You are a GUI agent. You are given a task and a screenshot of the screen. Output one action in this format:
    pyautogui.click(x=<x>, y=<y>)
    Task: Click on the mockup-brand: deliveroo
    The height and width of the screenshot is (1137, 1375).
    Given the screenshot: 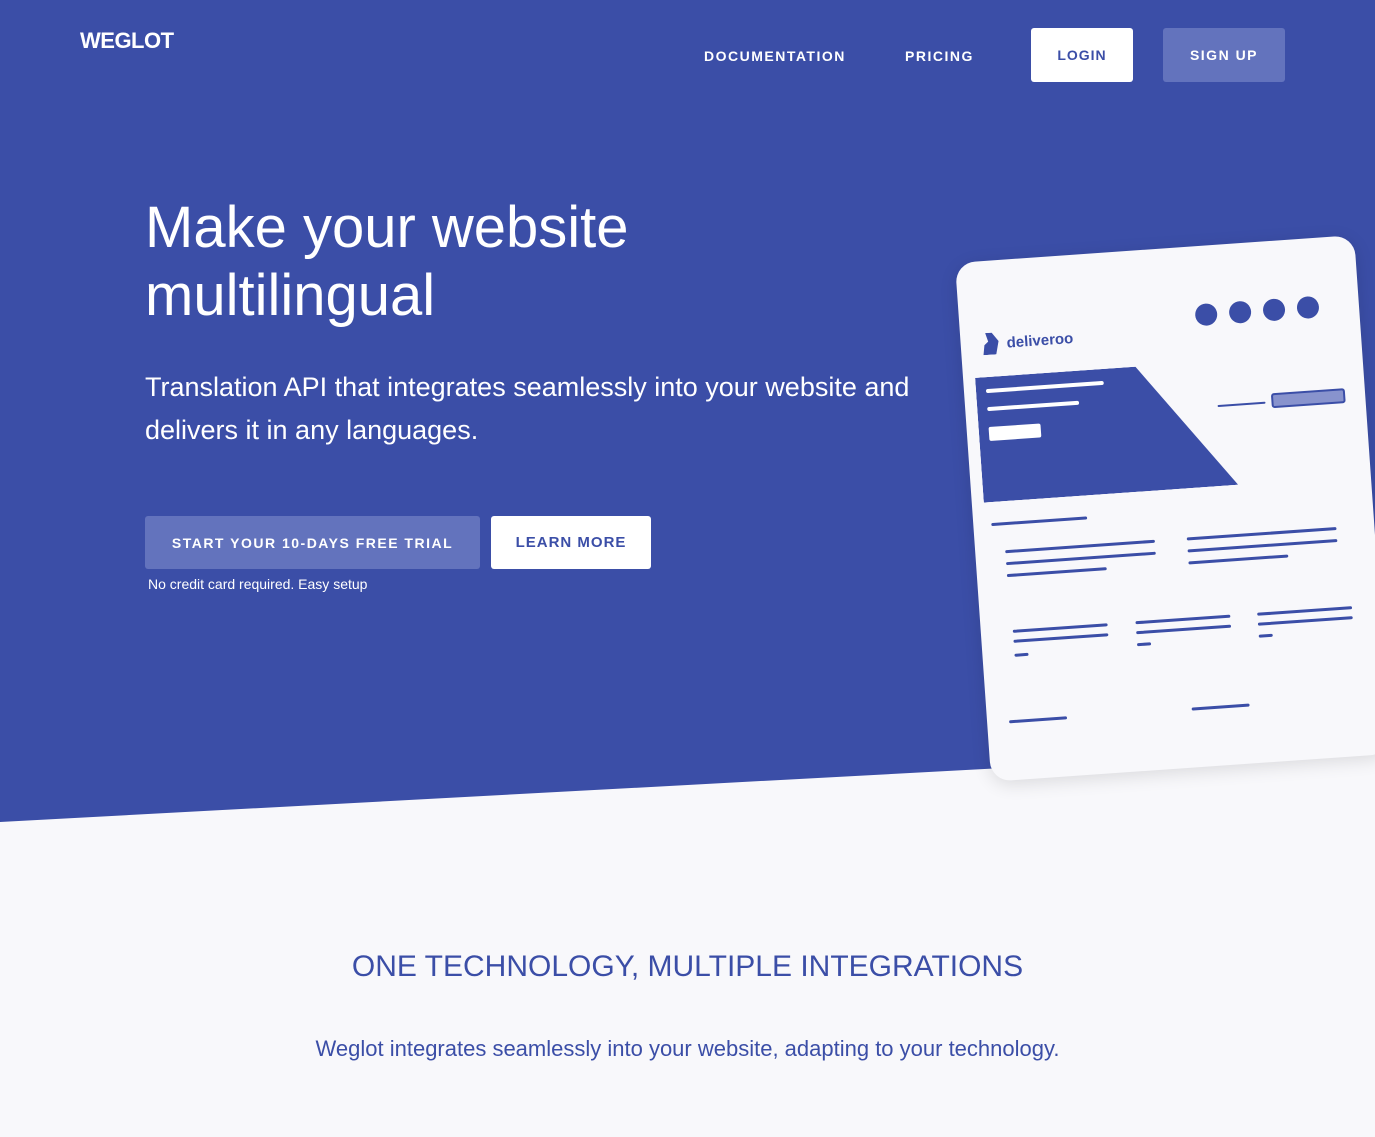 What is the action you would take?
    pyautogui.click(x=1028, y=341)
    